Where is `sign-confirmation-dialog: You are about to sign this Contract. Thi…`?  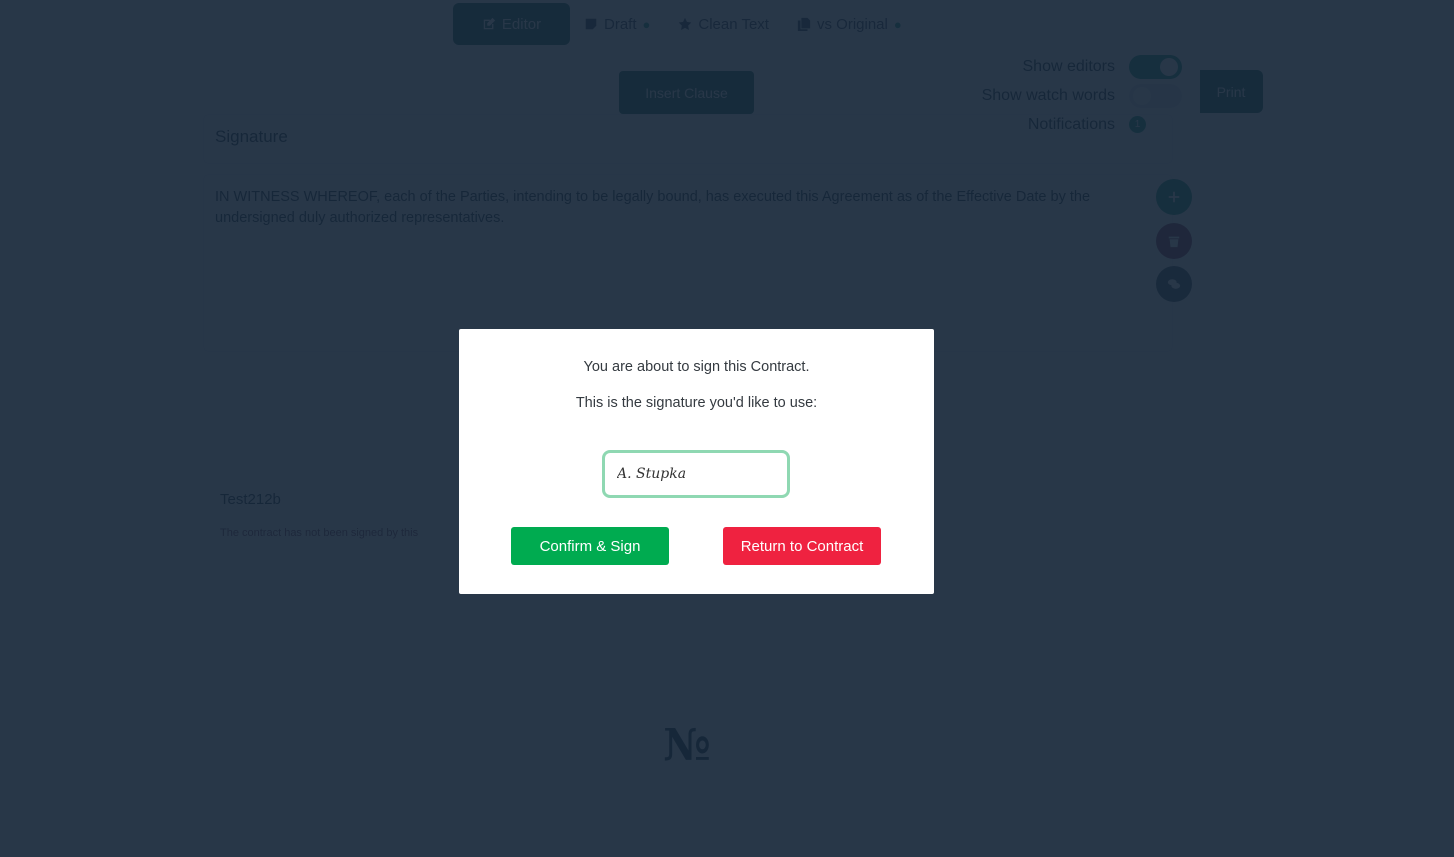 sign-confirmation-dialog: You are about to sign this Contract. Thi… is located at coordinates (696, 461).